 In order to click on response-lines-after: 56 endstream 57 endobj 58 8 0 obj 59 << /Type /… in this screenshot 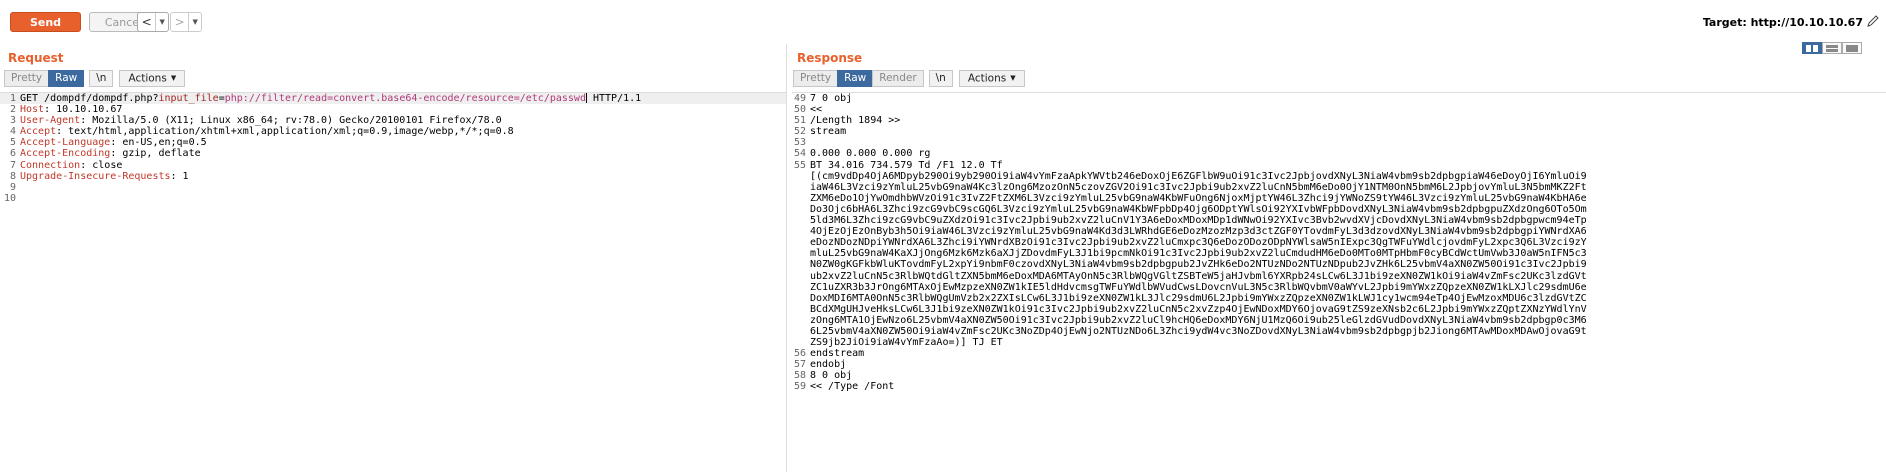, I will do `click(1339, 370)`.